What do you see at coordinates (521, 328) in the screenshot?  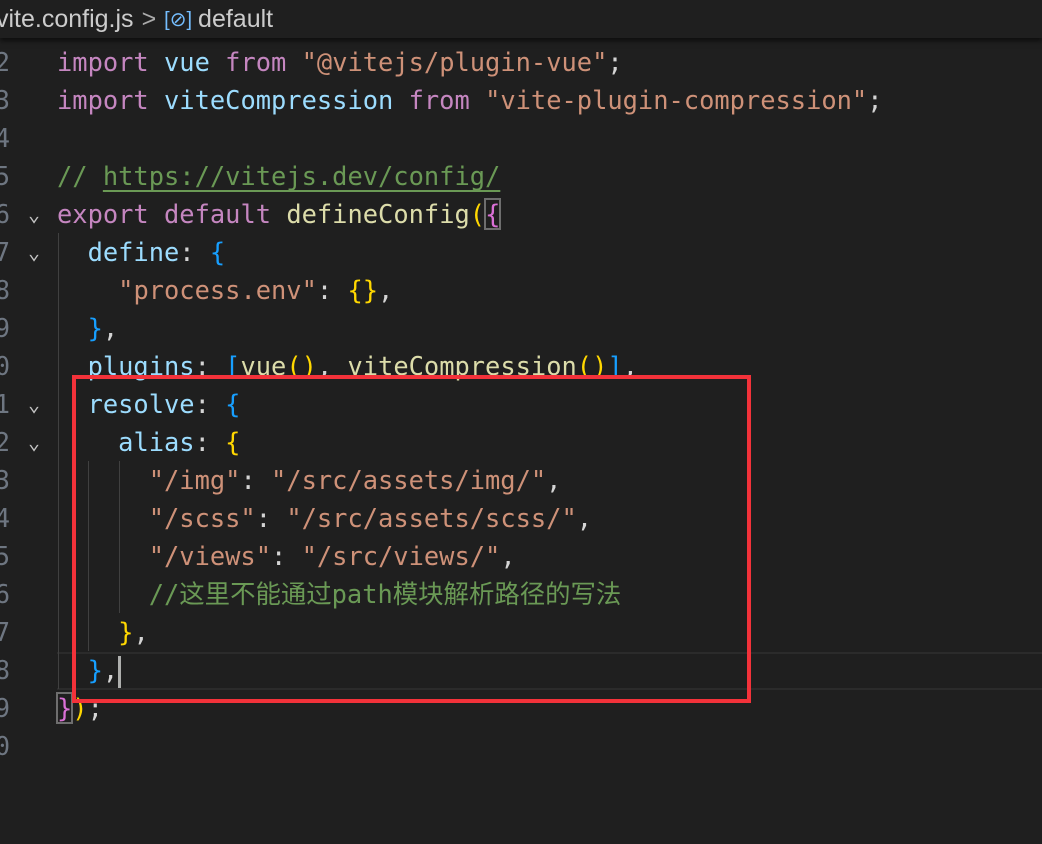 I see `code-line: 9 },` at bounding box center [521, 328].